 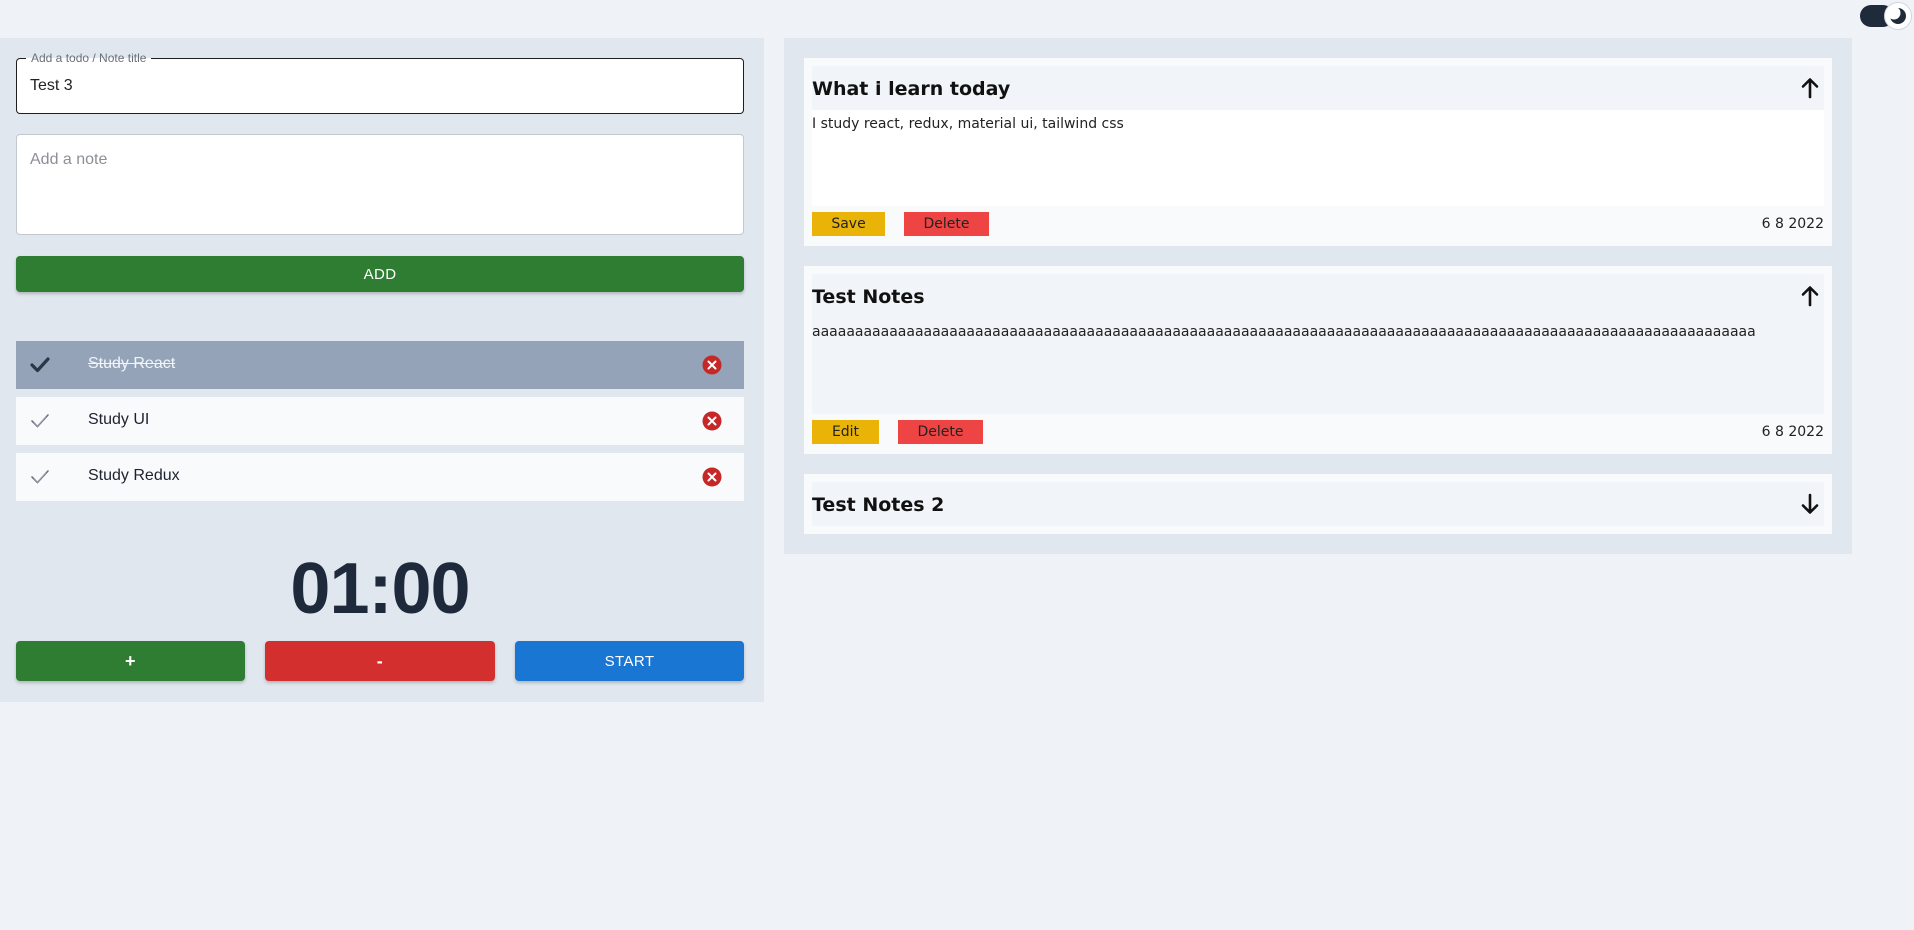 What do you see at coordinates (911, 89) in the screenshot?
I see `note-title: What i learn today` at bounding box center [911, 89].